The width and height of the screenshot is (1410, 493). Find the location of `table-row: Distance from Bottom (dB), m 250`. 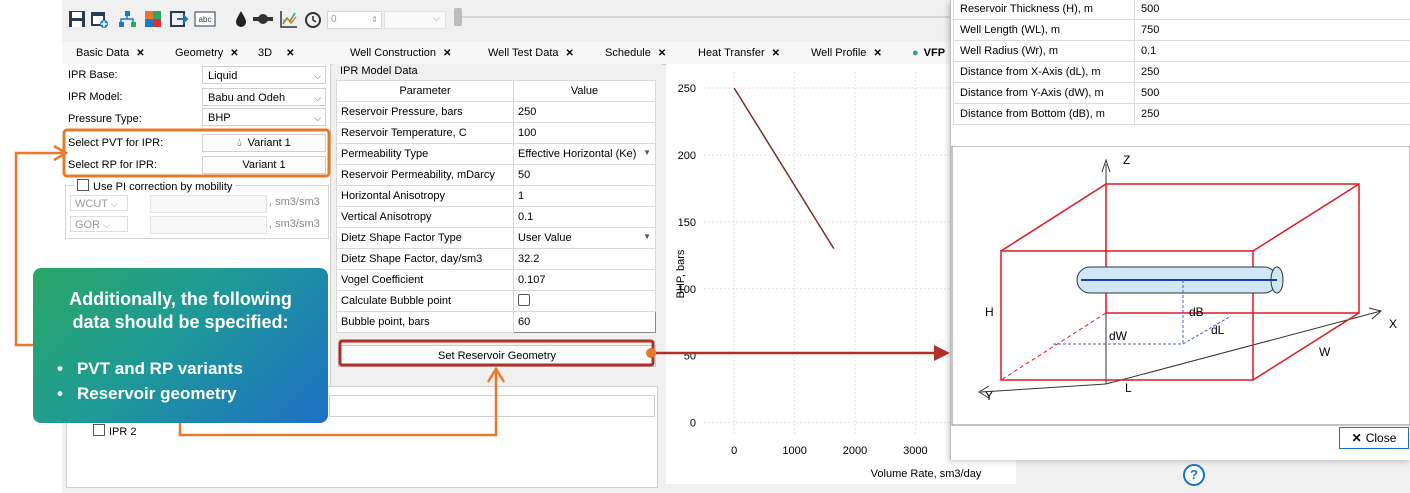

table-row: Distance from Bottom (dB), m 250 is located at coordinates (1181, 114).